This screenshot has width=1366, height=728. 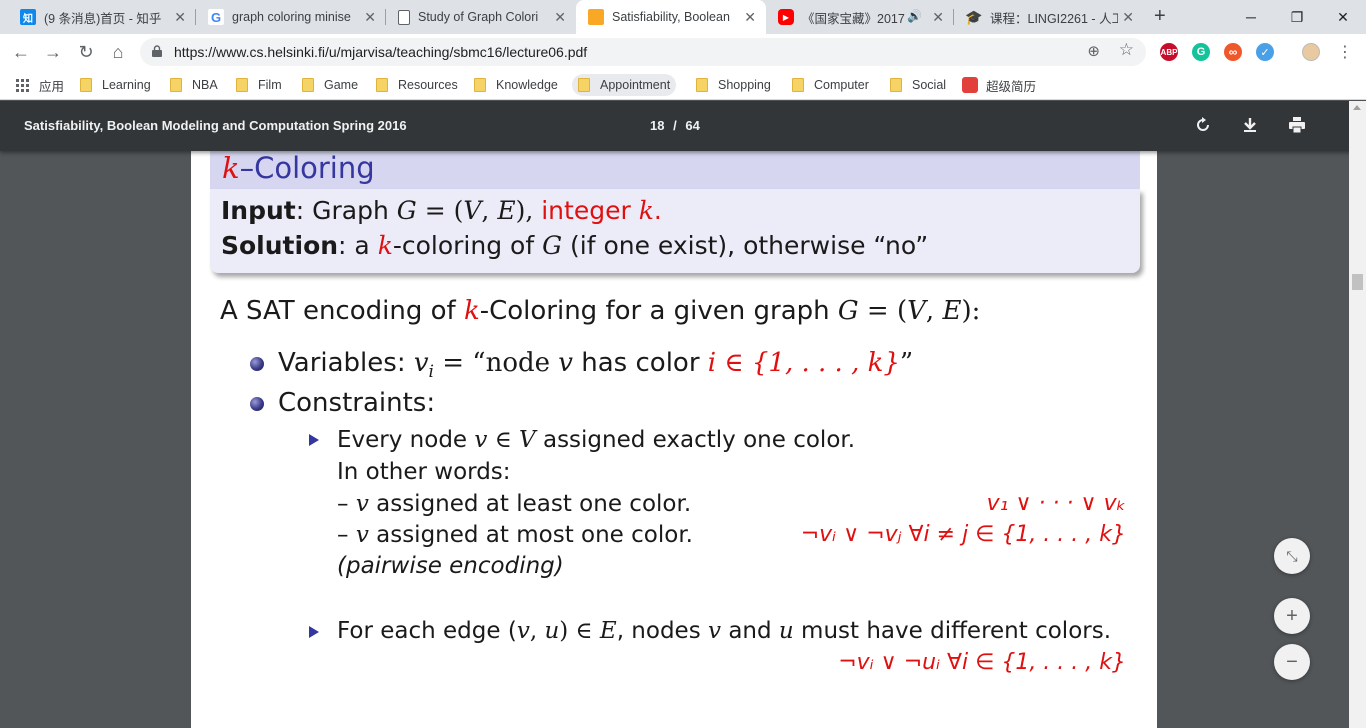 What do you see at coordinates (1251, 17) in the screenshot?
I see `minimize-icon: ─` at bounding box center [1251, 17].